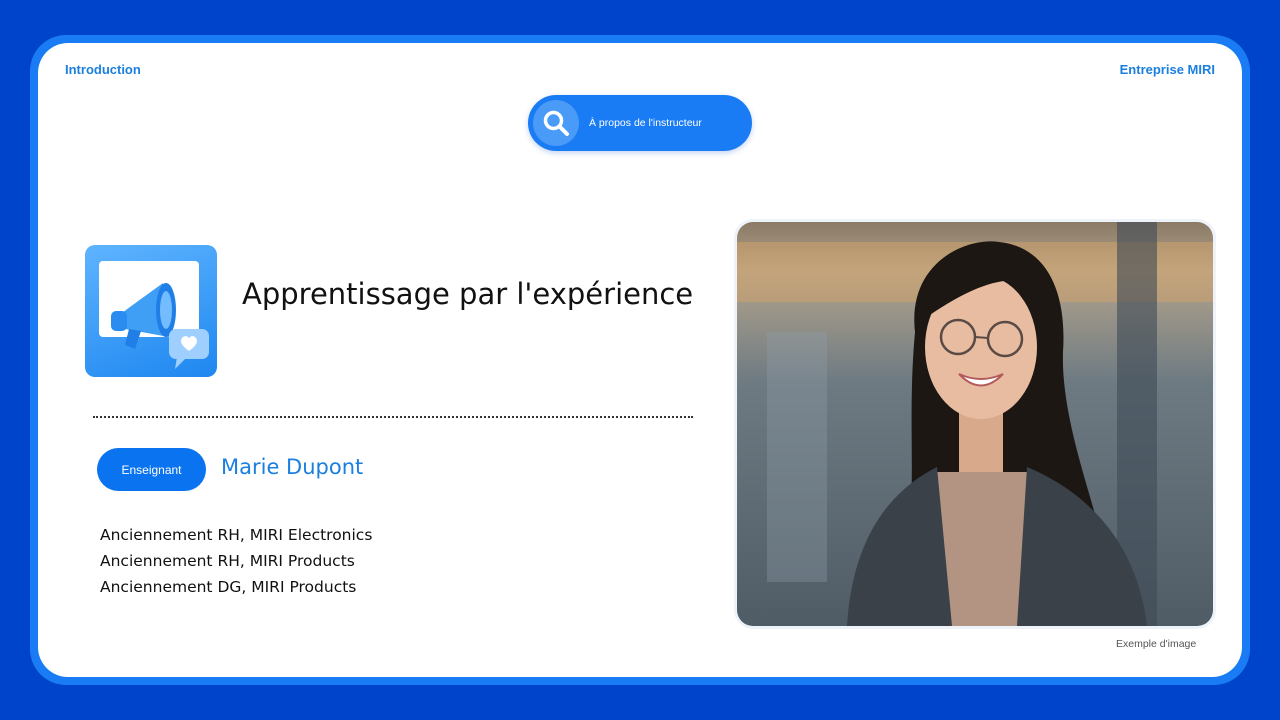 Image resolution: width=1280 pixels, height=720 pixels. I want to click on role-item: Anciennement RH, MIRI Electronics, so click(236, 535).